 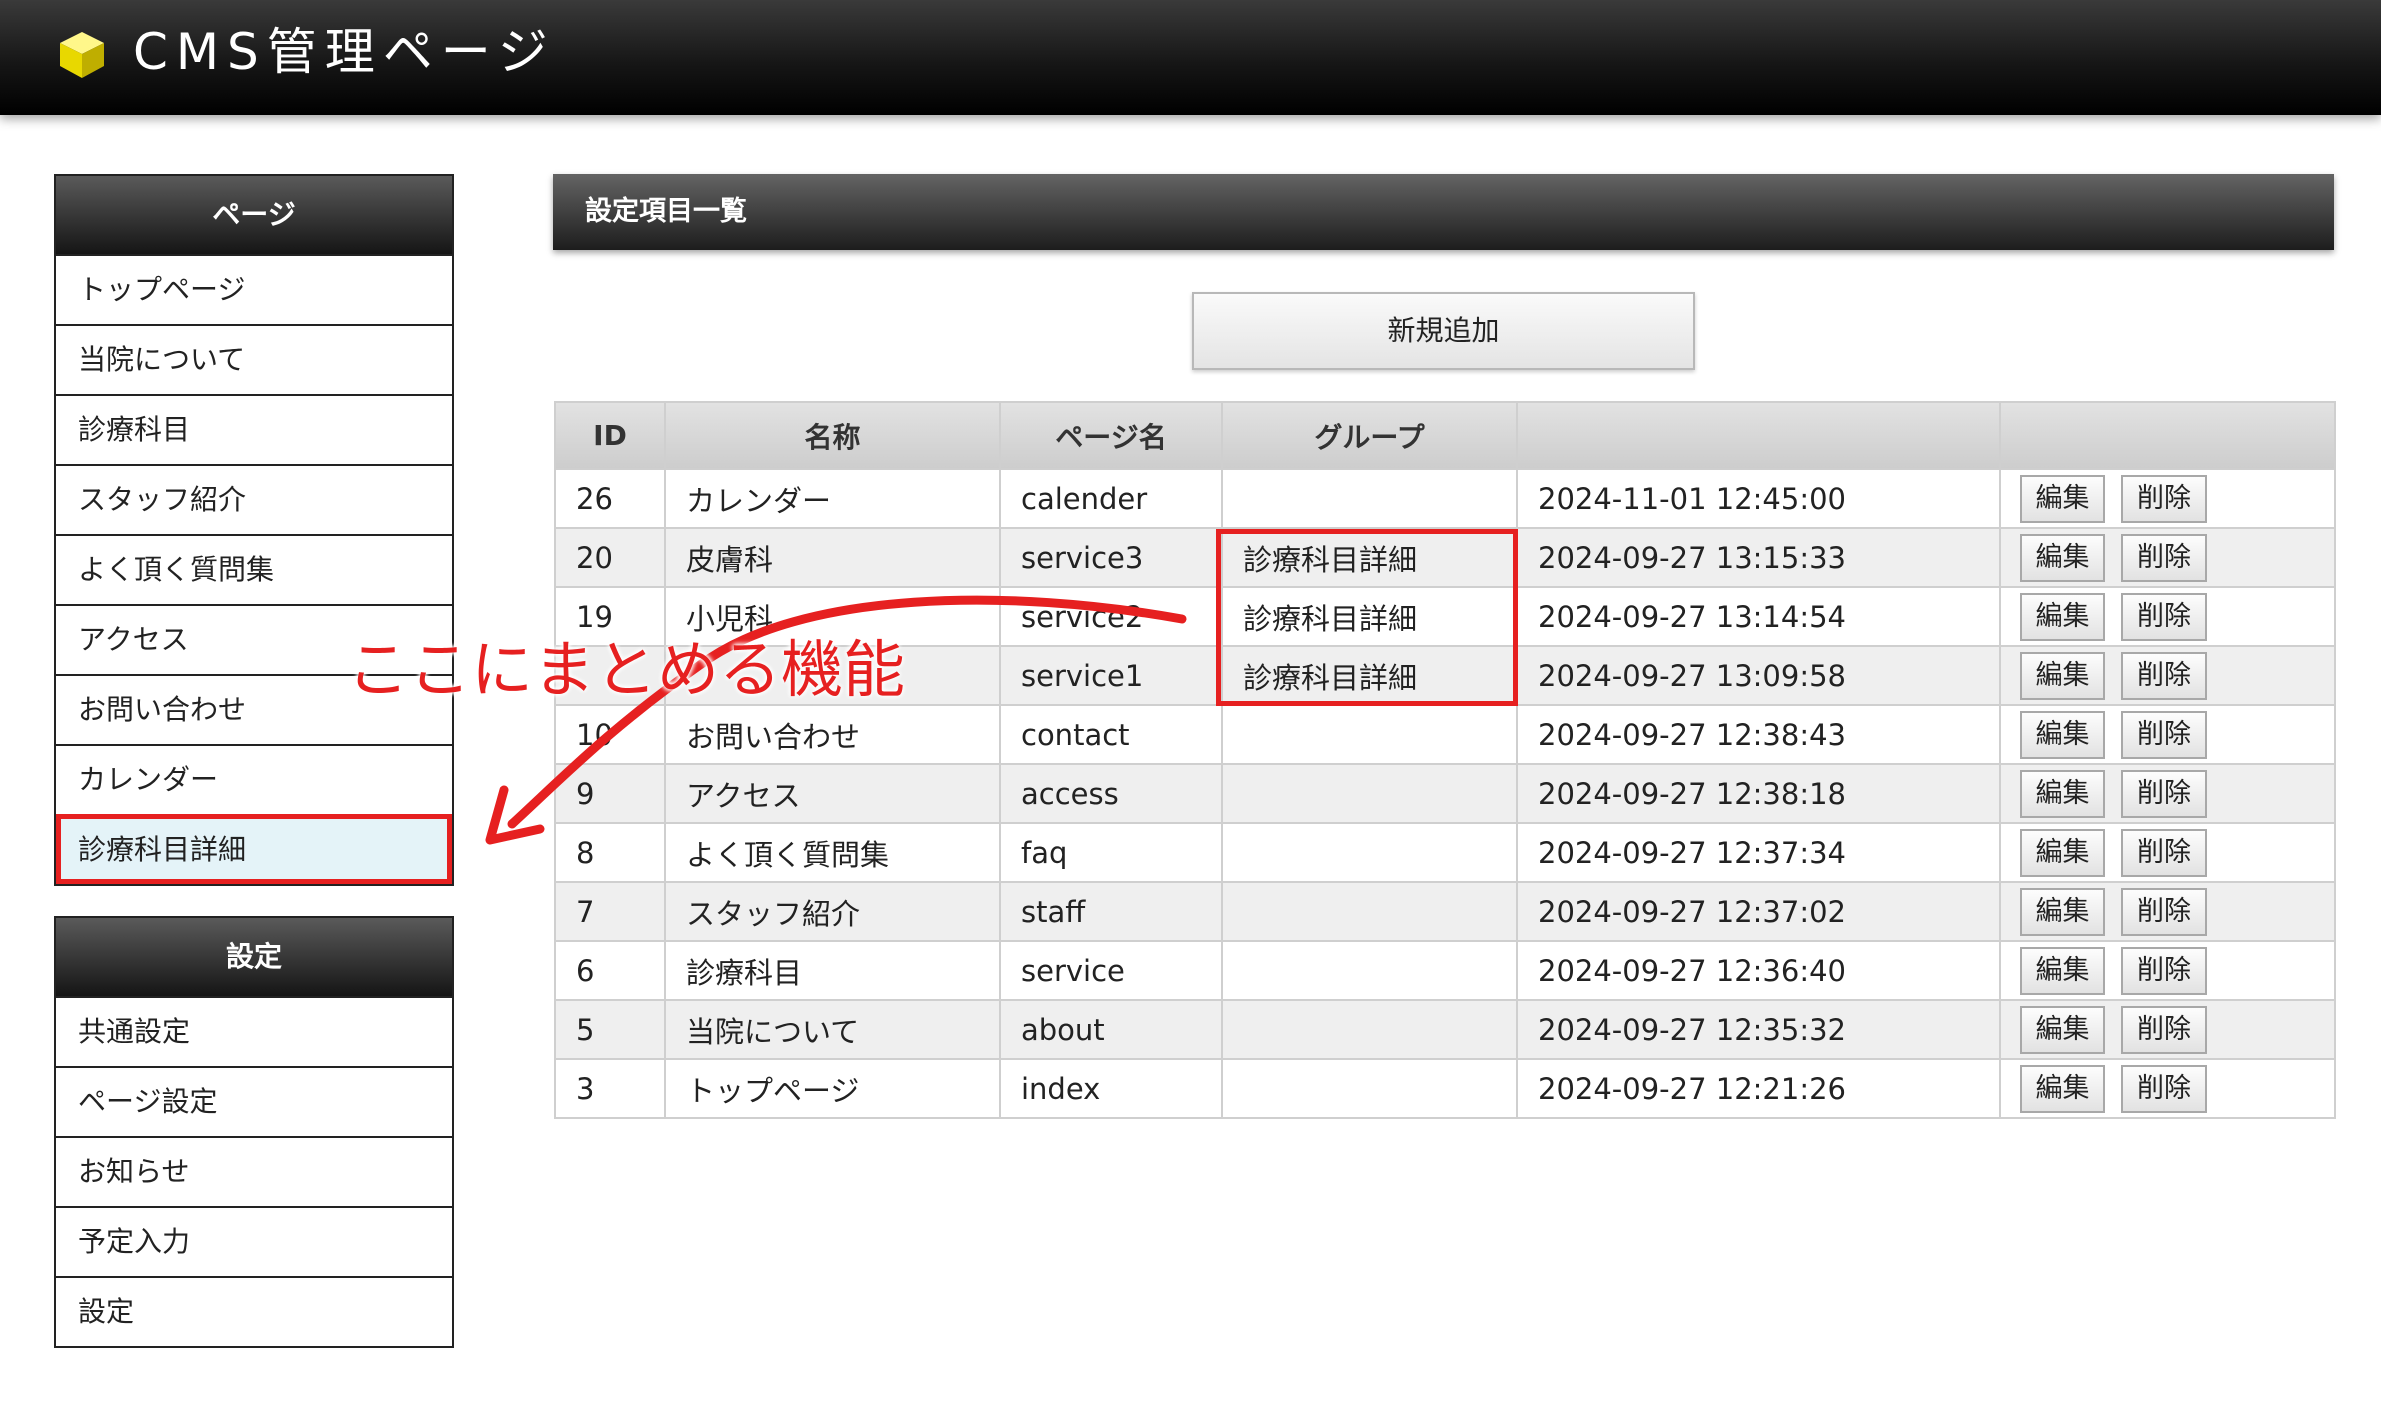 What do you see at coordinates (1443, 212) in the screenshot?
I see `page-title: 設定項目一覧` at bounding box center [1443, 212].